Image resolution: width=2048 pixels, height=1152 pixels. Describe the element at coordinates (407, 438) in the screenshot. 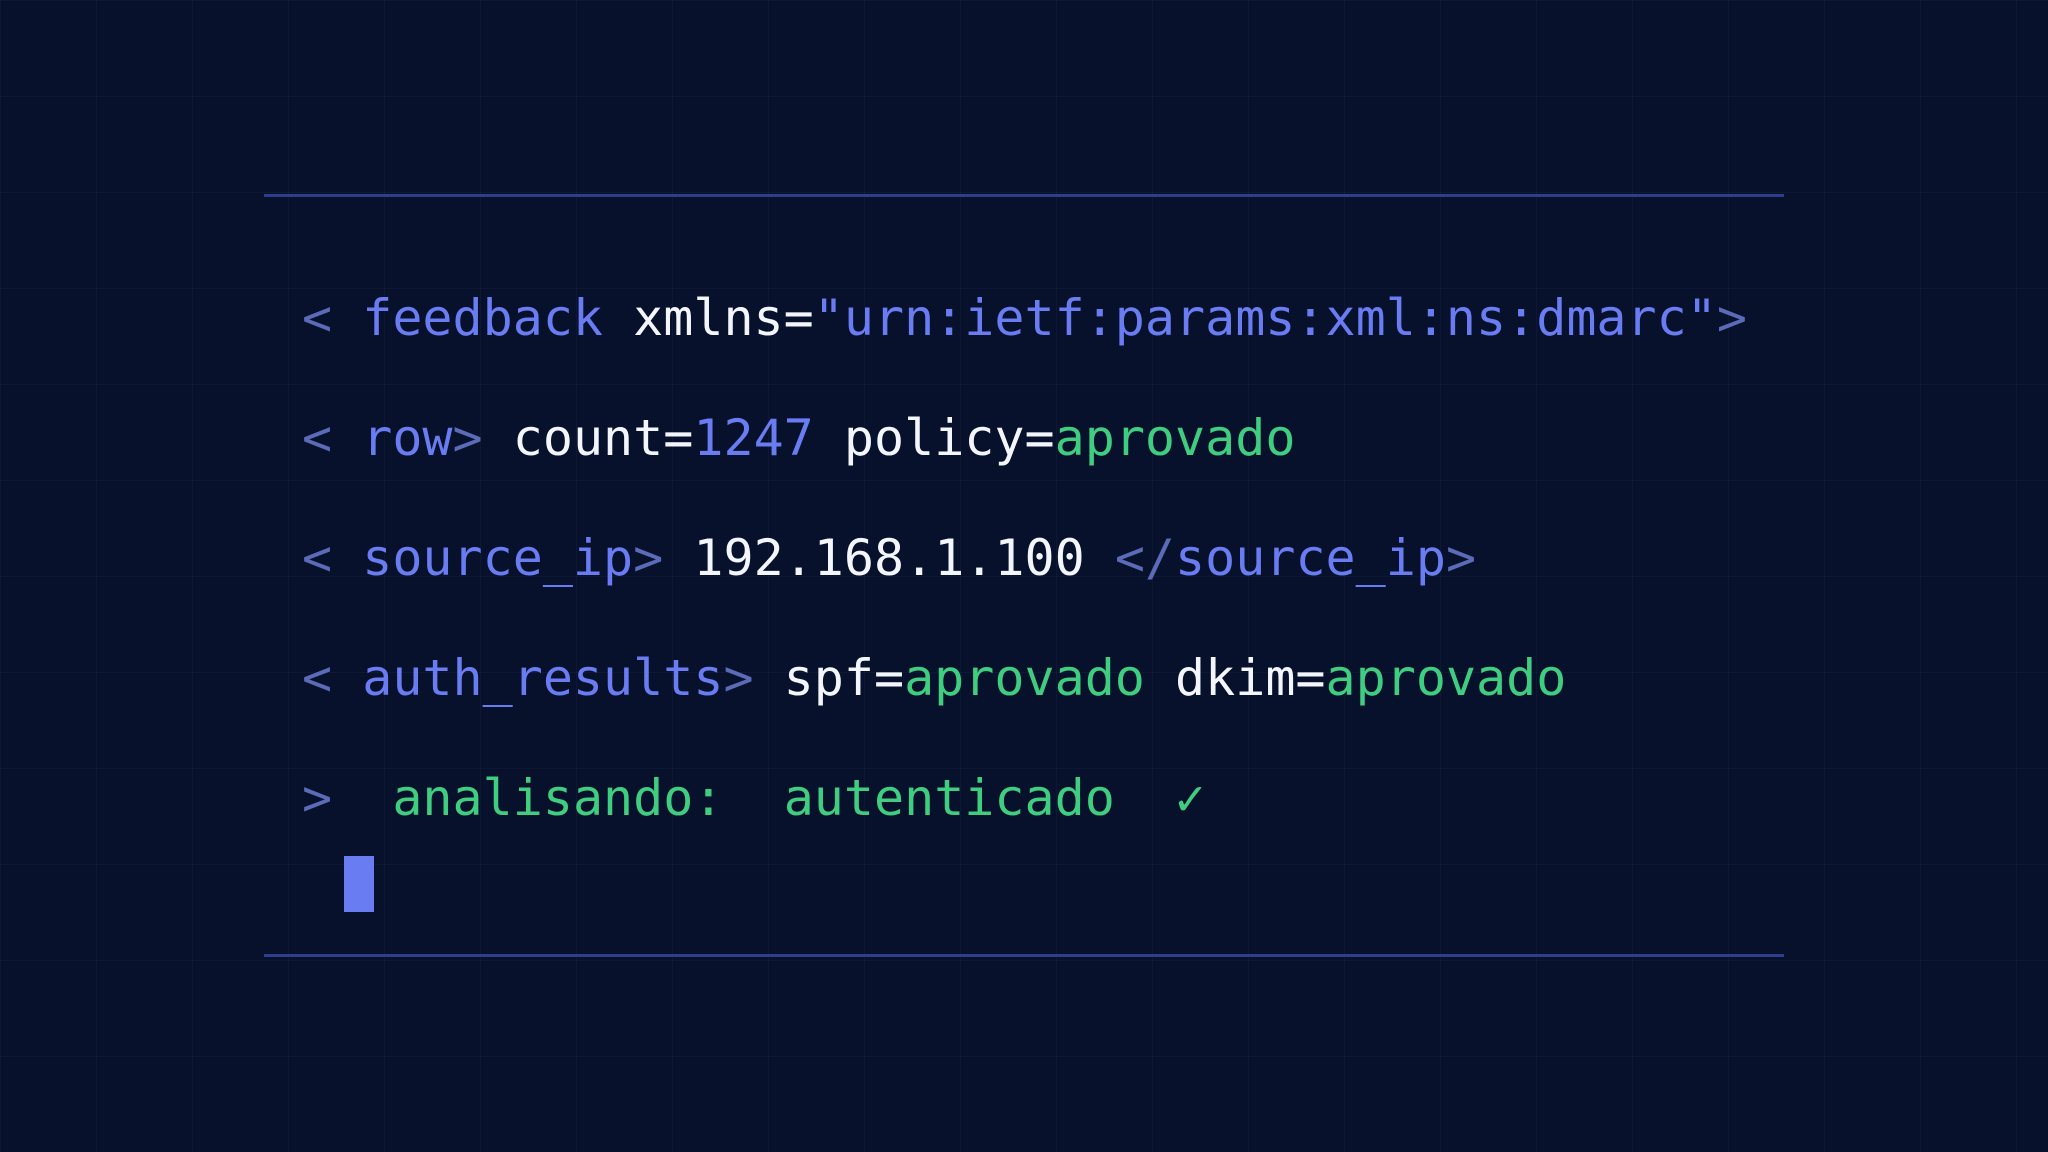

I see `tag-row: row` at that location.